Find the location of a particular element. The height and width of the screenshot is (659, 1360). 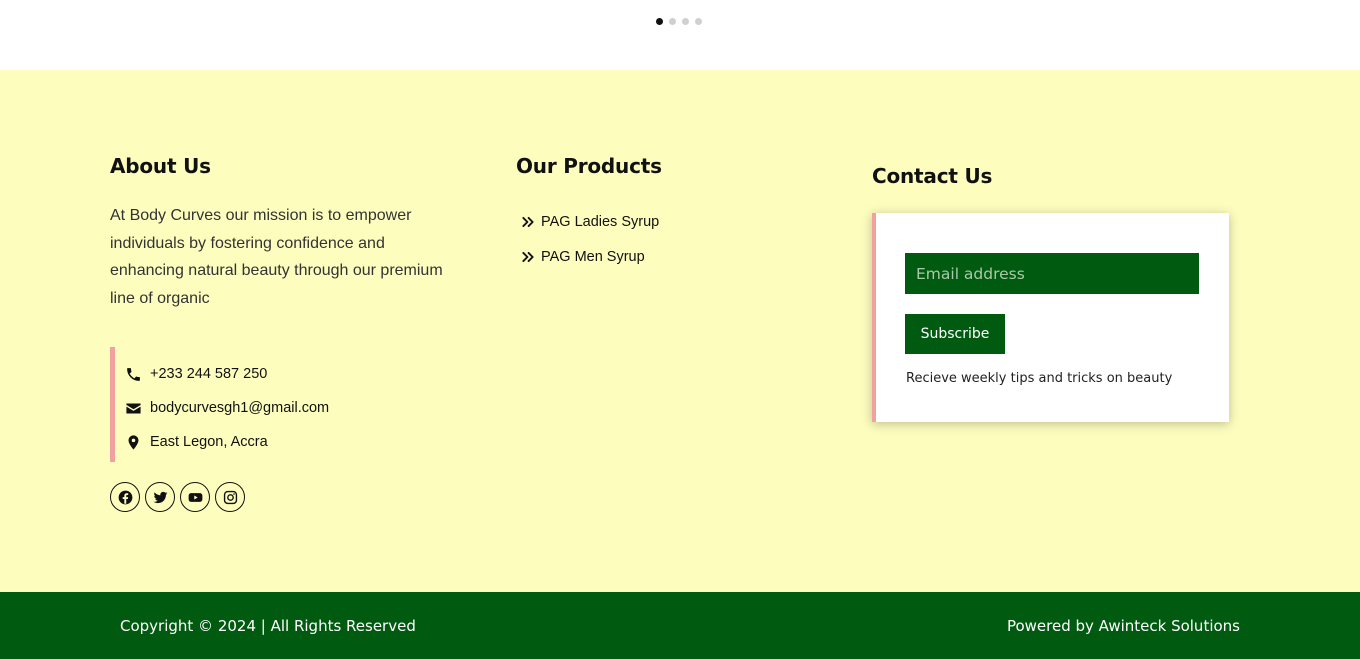

email-row: bodycurvesgh1@gmail.com is located at coordinates (267, 408).